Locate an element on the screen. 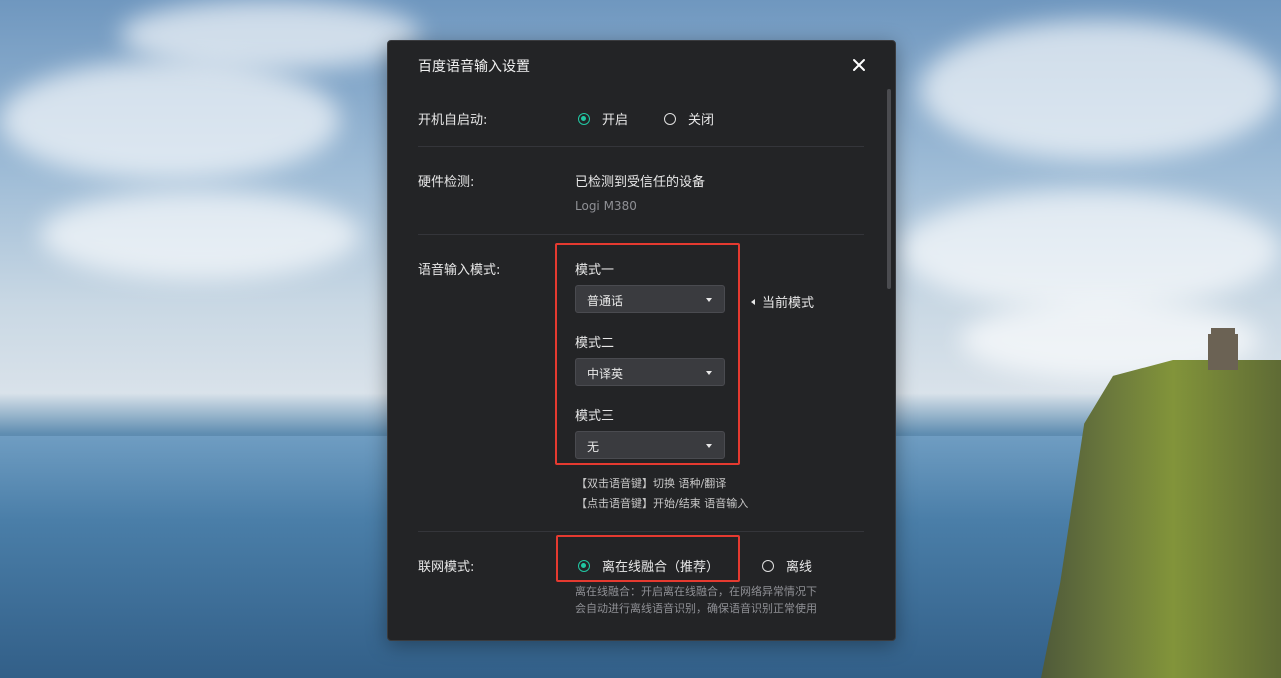 The width and height of the screenshot is (1281, 678). autostart-off-label: 关闭 is located at coordinates (701, 120).